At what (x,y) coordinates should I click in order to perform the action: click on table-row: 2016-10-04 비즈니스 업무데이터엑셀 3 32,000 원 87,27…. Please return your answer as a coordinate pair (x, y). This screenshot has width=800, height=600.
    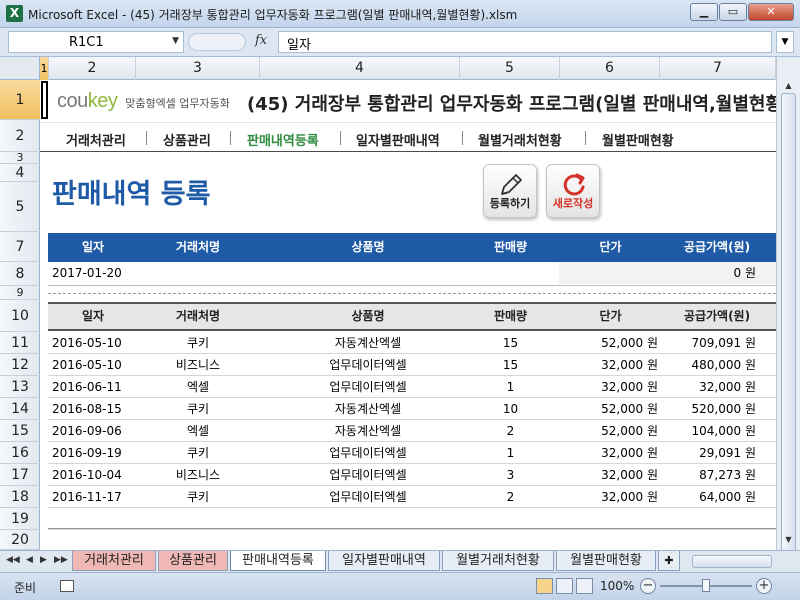
    Looking at the image, I should click on (412, 475).